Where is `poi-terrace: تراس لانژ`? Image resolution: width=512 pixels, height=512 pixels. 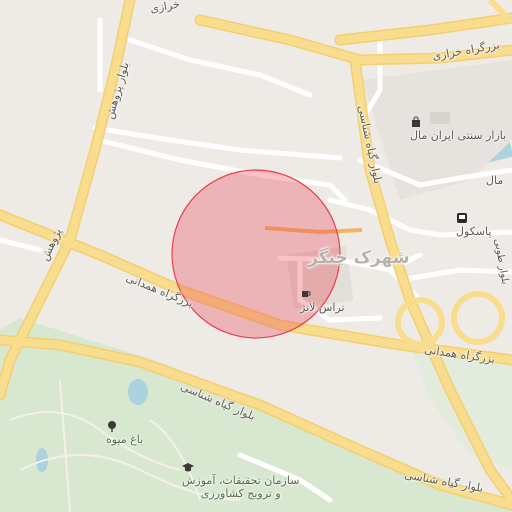 poi-terrace: تراس لانژ is located at coordinates (322, 301).